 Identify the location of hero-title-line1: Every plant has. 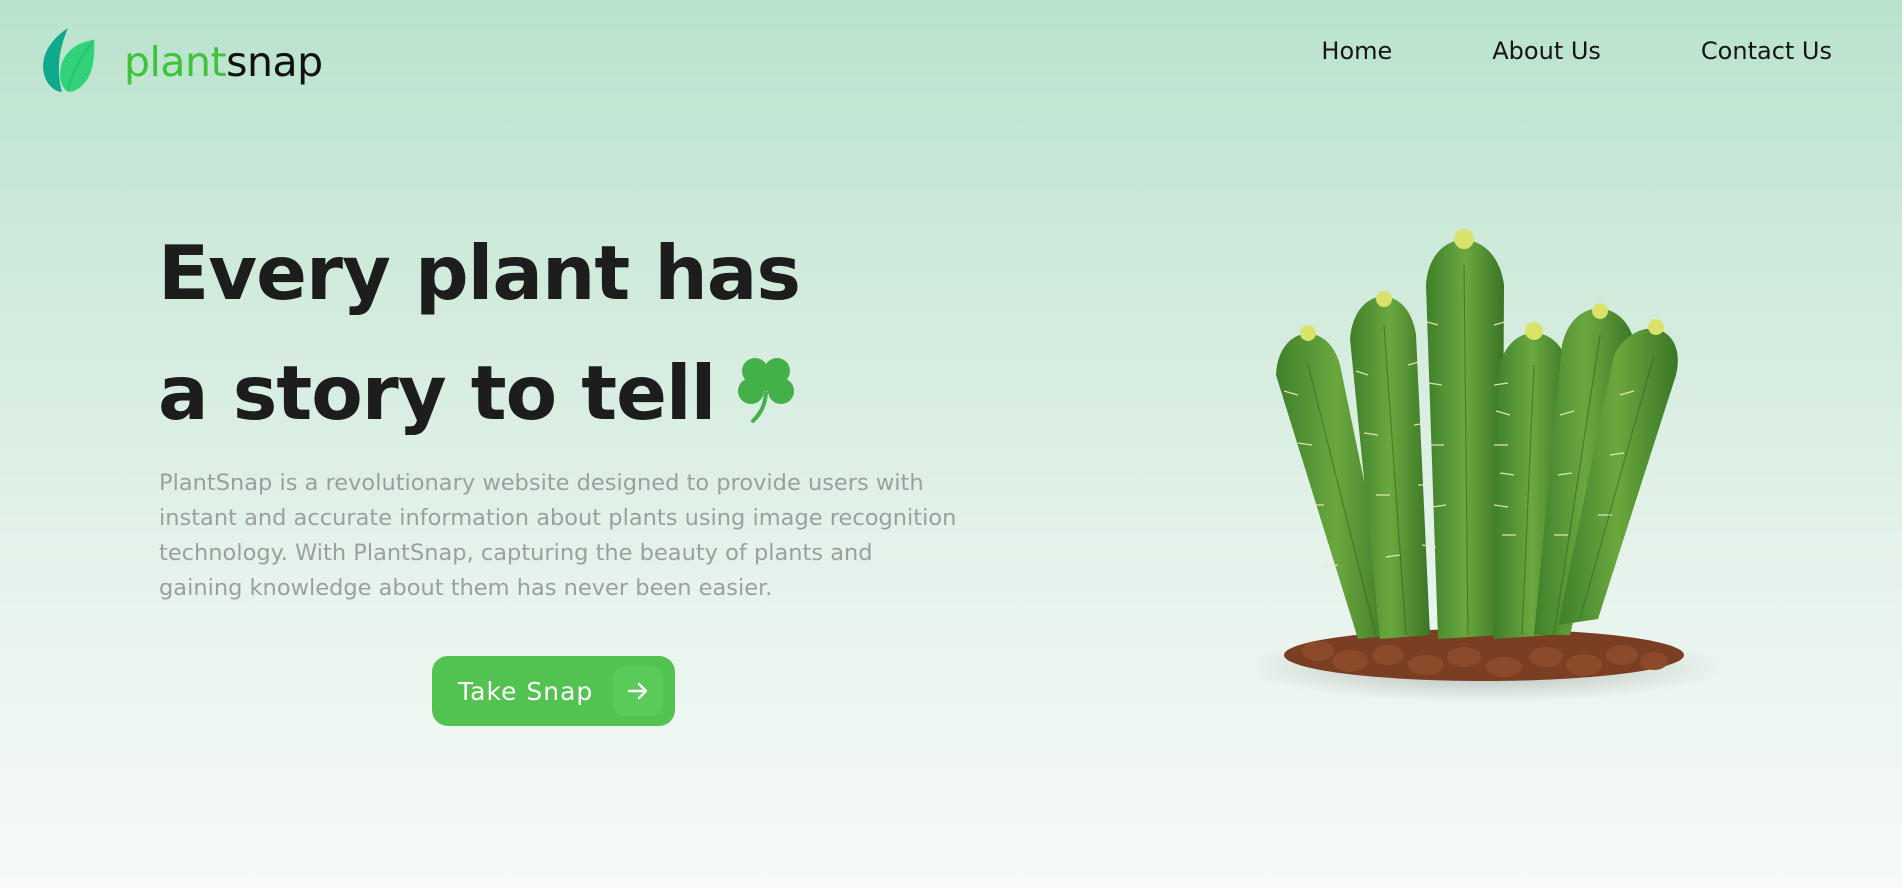
(479, 273).